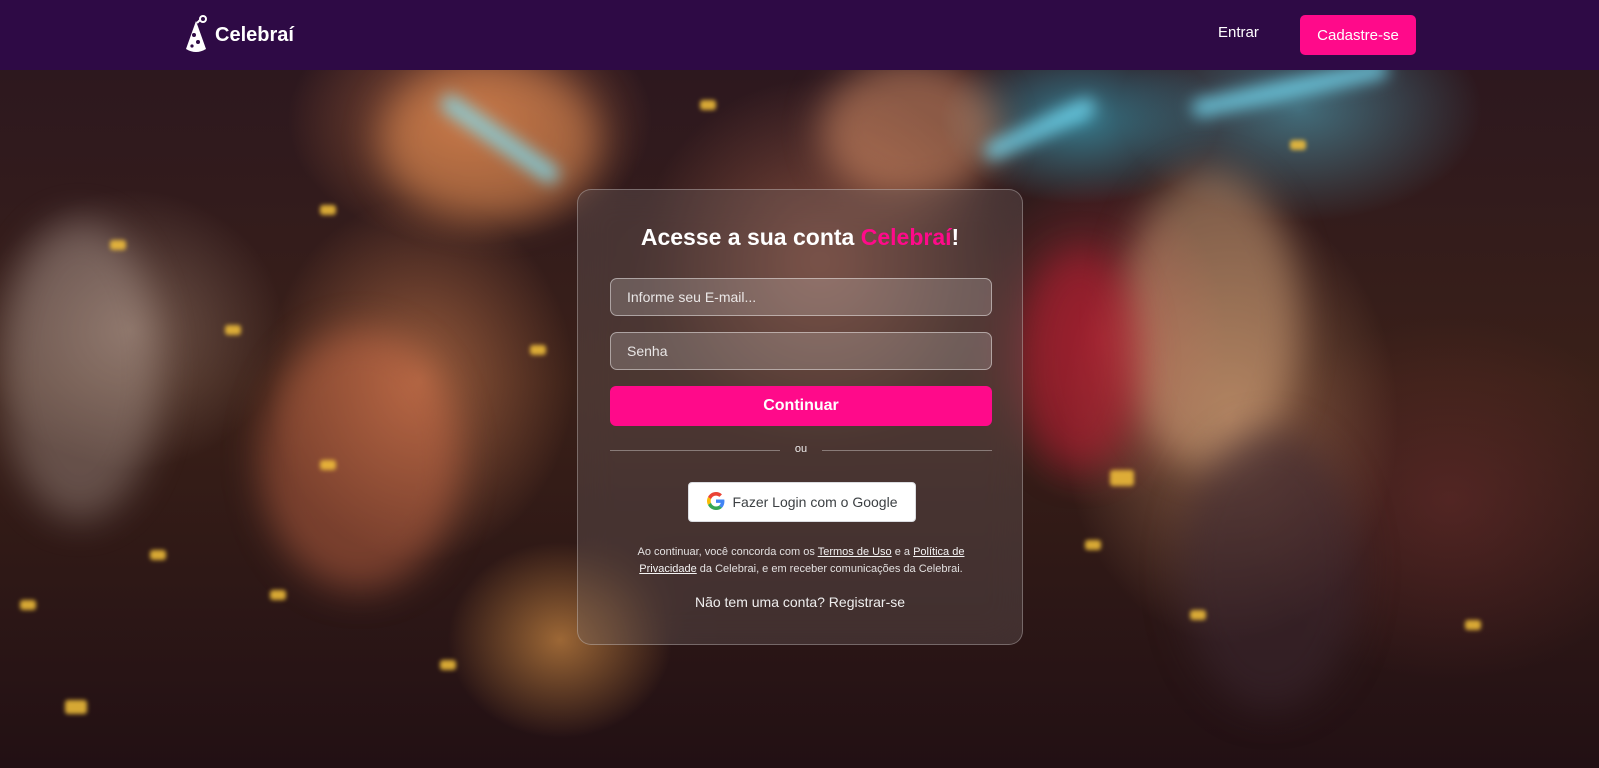 Image resolution: width=1599 pixels, height=768 pixels. What do you see at coordinates (801, 297) in the screenshot?
I see `email-input` at bounding box center [801, 297].